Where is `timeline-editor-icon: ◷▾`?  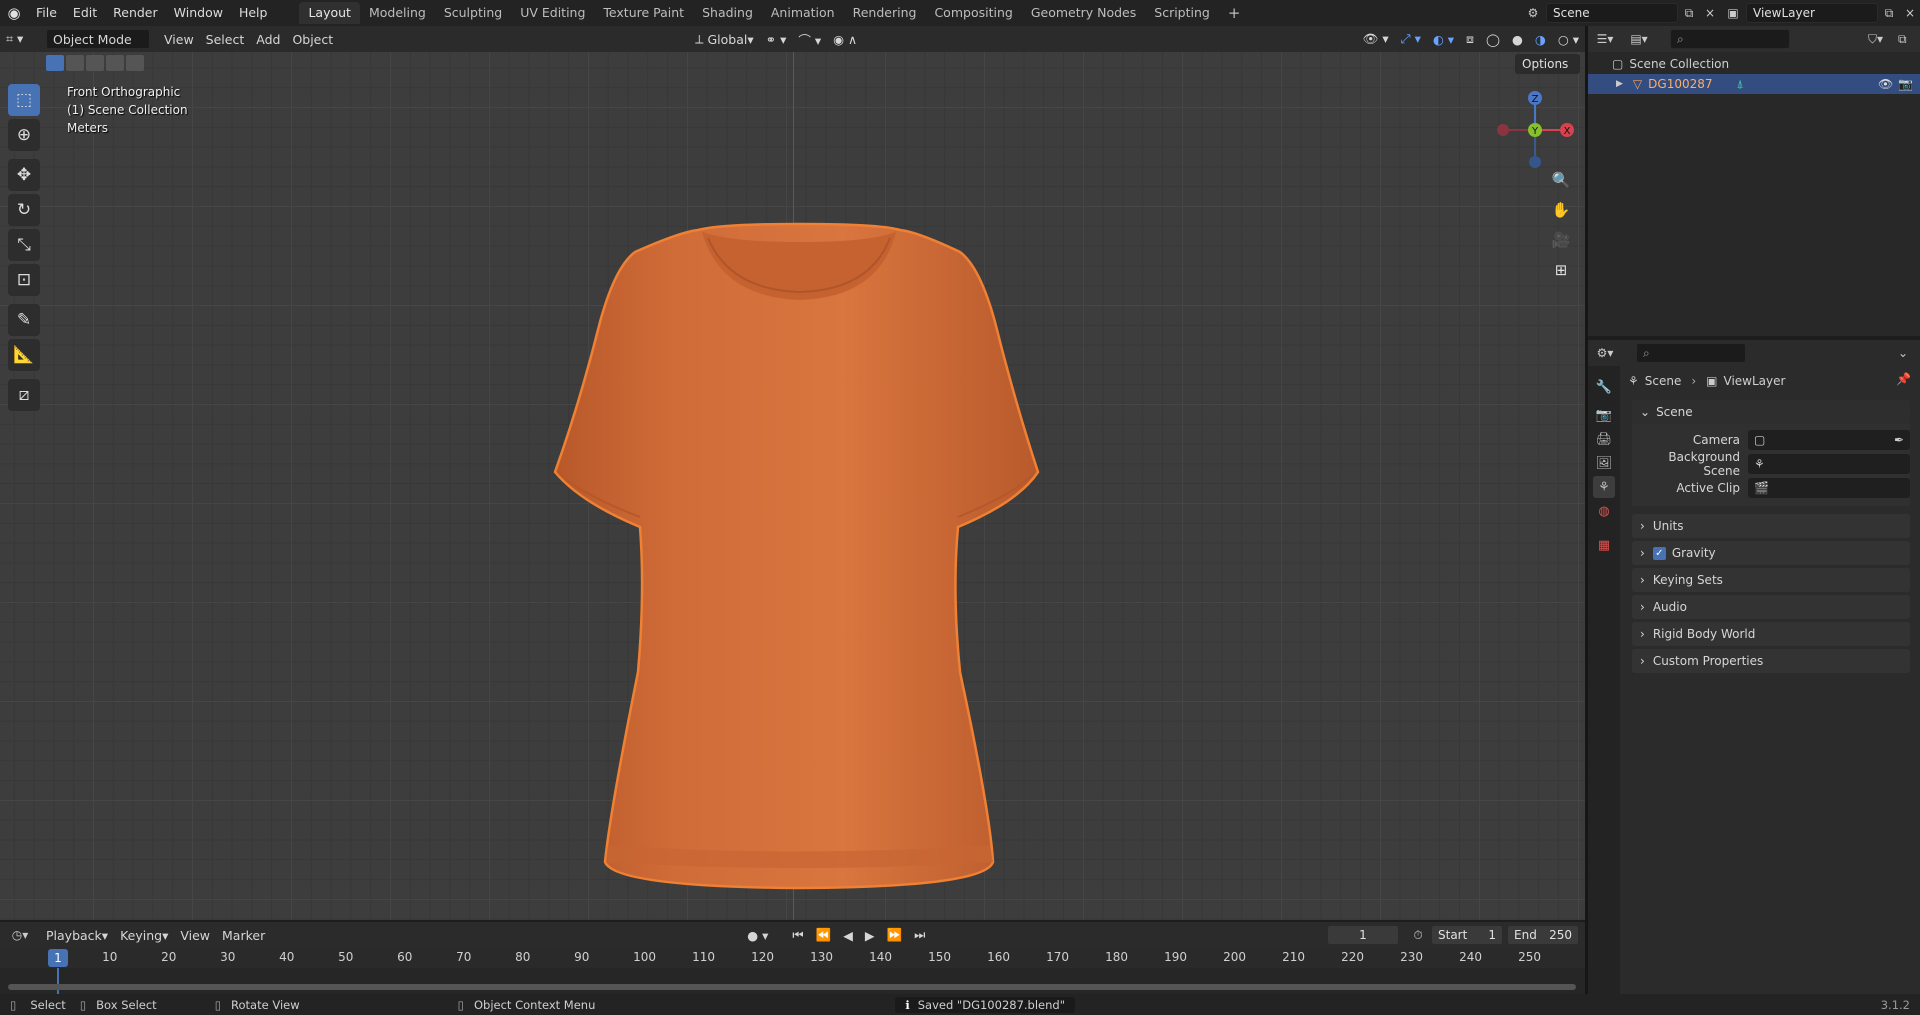
timeline-editor-icon: ◷▾ is located at coordinates (20, 935).